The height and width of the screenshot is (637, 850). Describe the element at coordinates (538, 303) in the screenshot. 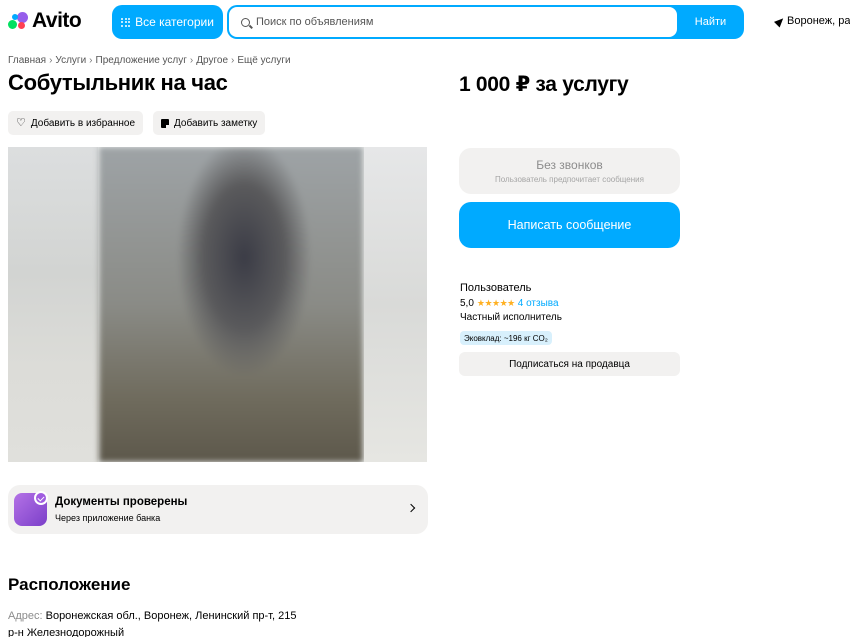

I see `reviews-link: 4 отзыва` at that location.